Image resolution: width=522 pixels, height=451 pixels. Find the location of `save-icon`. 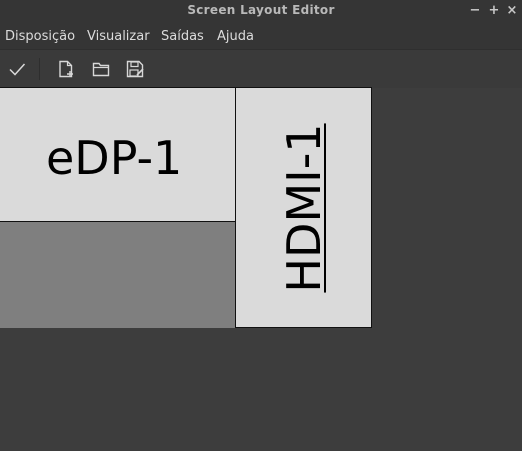

save-icon is located at coordinates (135, 69).